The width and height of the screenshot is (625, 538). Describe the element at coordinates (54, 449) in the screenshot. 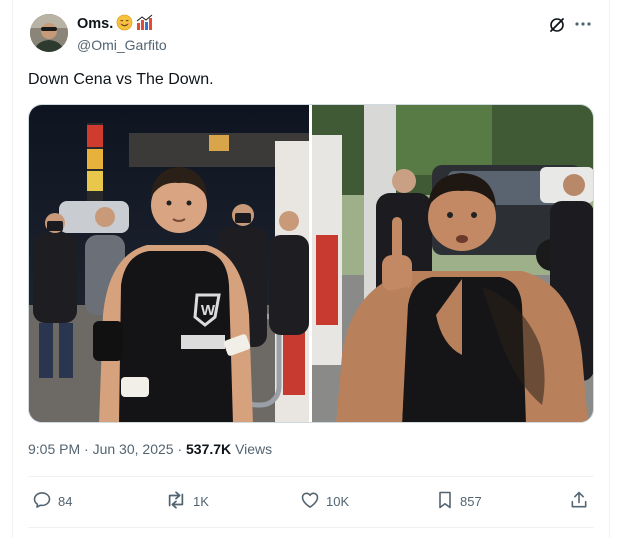

I see `tweet-time: 9:05 PM` at that location.